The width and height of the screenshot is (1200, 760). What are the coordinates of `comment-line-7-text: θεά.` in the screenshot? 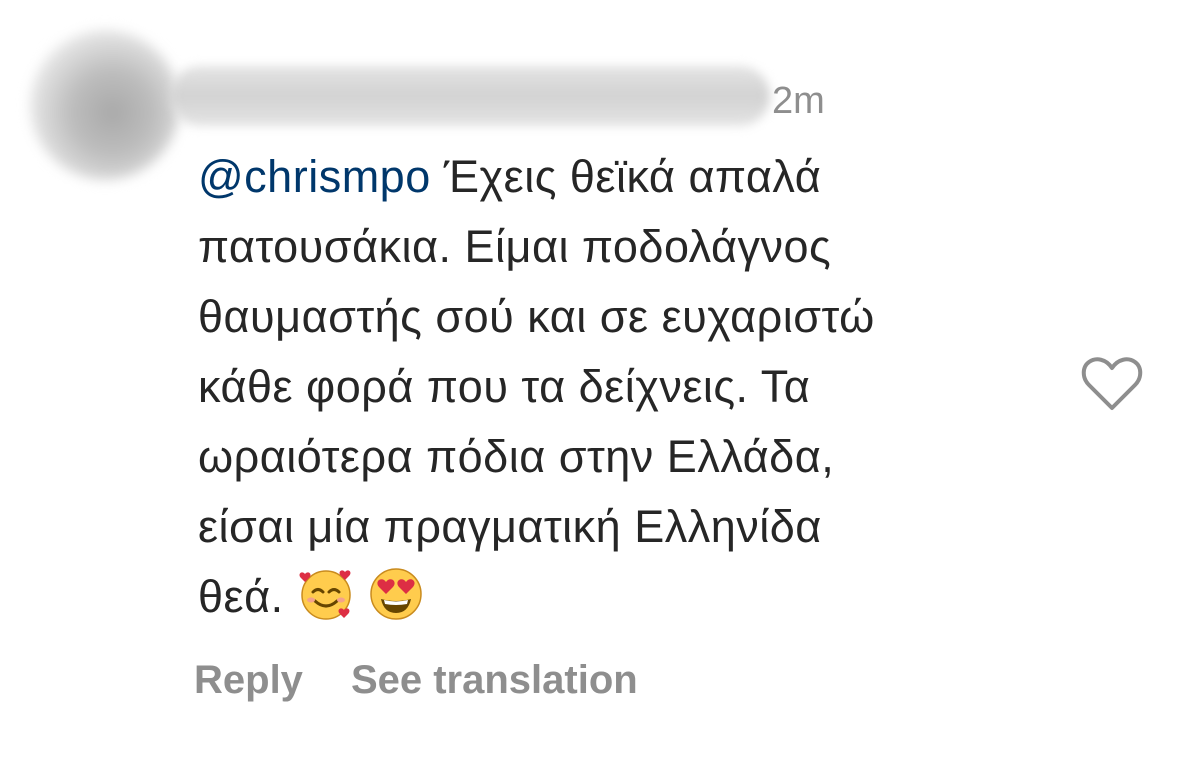 It's located at (241, 596).